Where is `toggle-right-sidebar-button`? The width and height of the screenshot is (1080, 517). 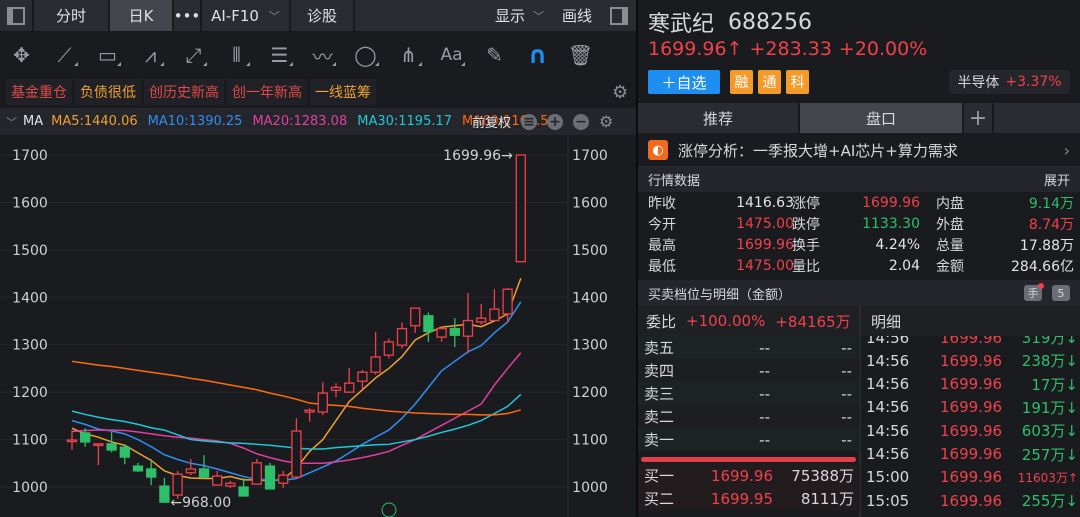
toggle-right-sidebar-button is located at coordinates (619, 15).